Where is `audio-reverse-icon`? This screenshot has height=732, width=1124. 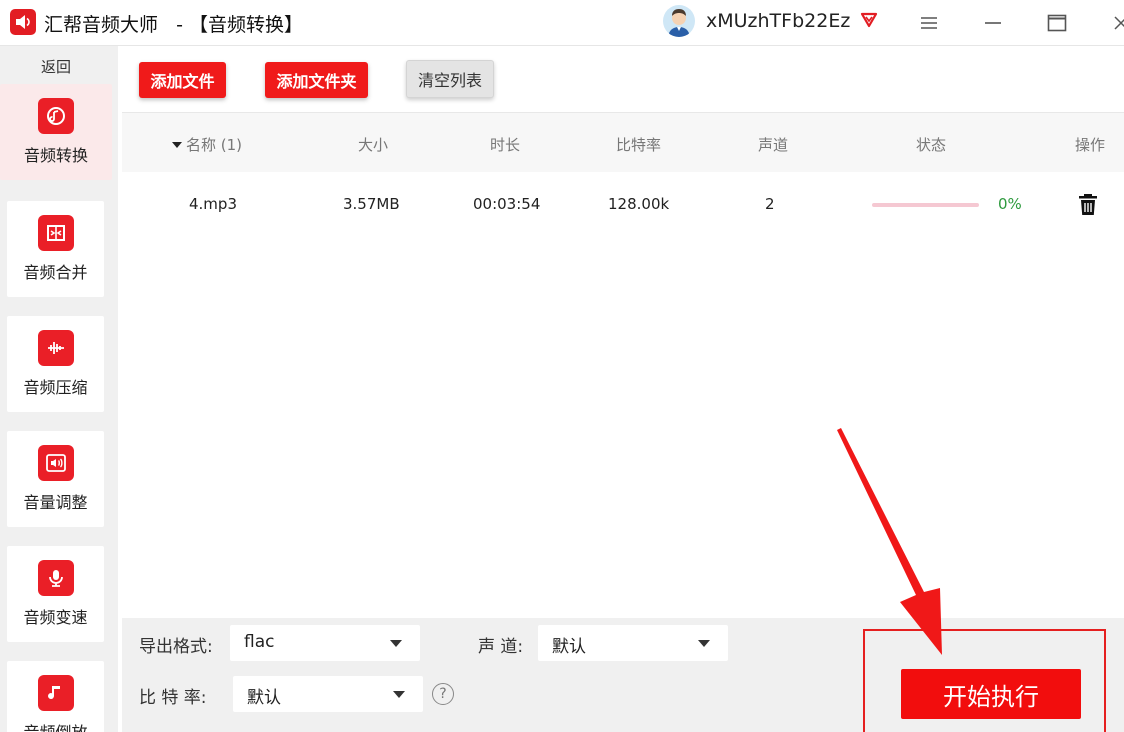 audio-reverse-icon is located at coordinates (56, 693).